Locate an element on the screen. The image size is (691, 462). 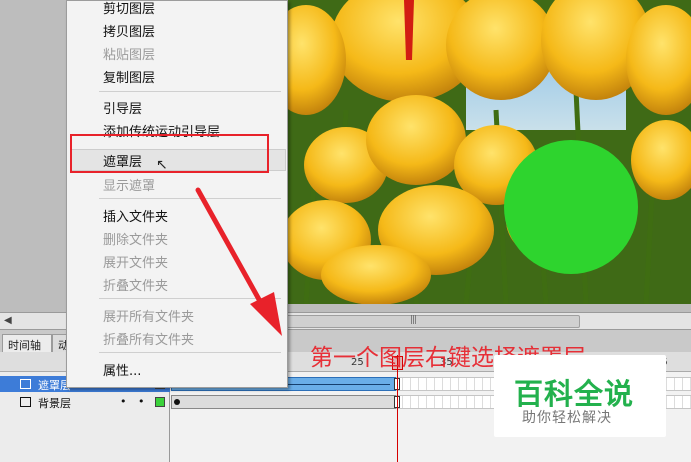
menu-item-duplicate-layer: 复制图层 is located at coordinates (129, 76).